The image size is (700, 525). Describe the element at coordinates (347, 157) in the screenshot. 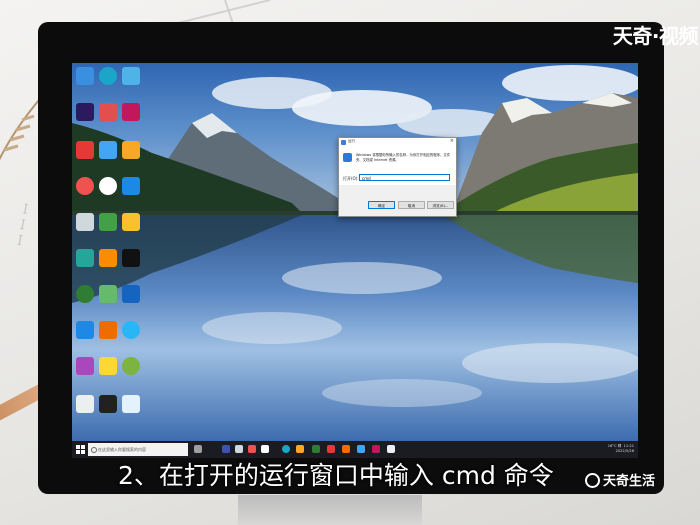

I see `run-program-icon` at that location.